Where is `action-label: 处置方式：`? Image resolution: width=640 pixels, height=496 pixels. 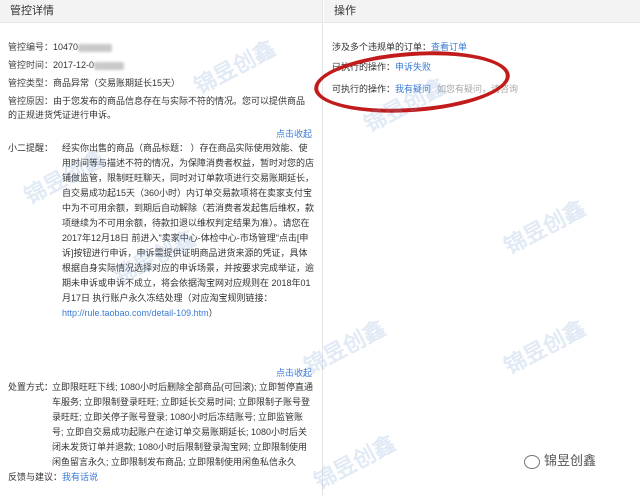
action-label: 处置方式： is located at coordinates (31, 387).